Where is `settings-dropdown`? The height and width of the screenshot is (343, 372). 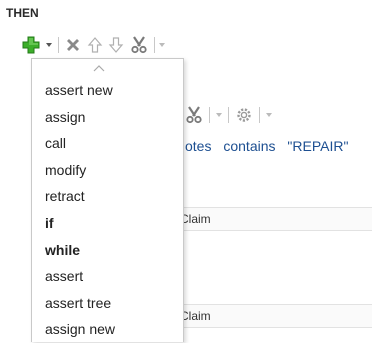
settings-dropdown is located at coordinates (269, 115).